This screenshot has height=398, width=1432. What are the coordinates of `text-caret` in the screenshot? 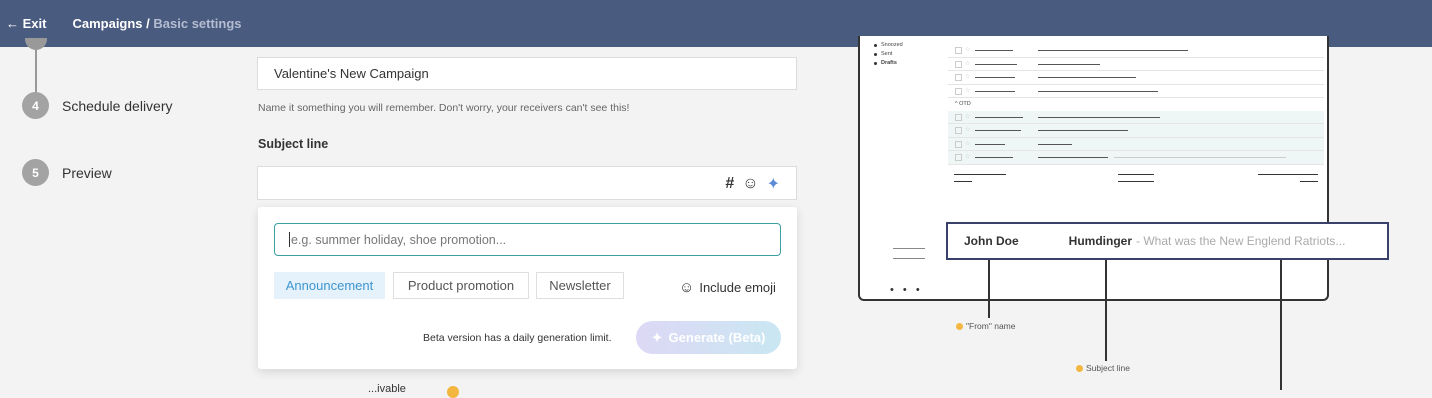 It's located at (289, 239).